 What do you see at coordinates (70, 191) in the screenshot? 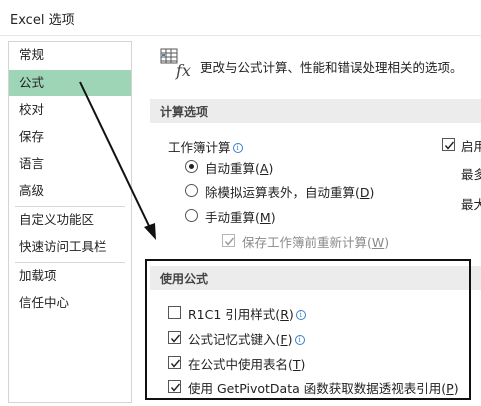
I see `sidebar-item-advanced: 高级` at bounding box center [70, 191].